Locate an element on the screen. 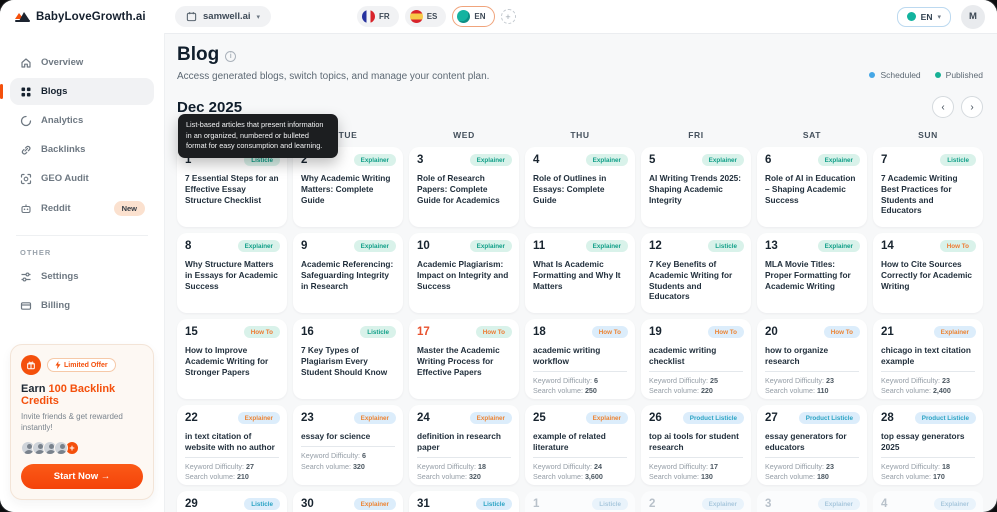  sidebar-item-settings: Settings is located at coordinates (82, 276).